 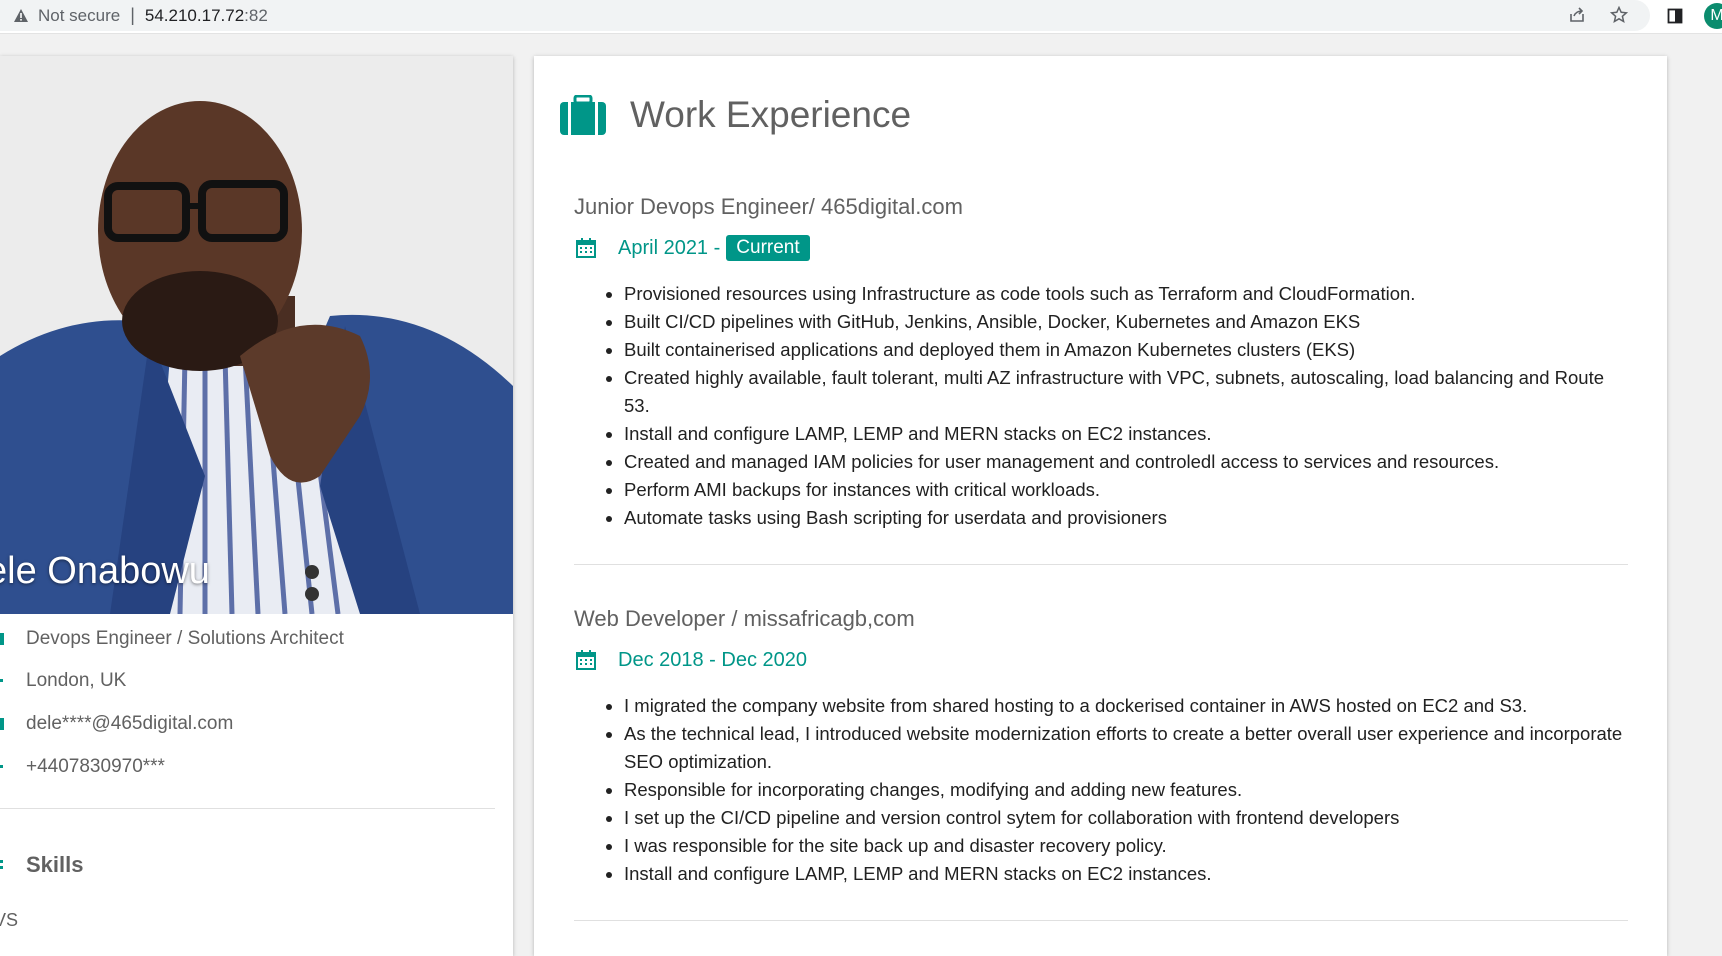 I want to click on skills-icon, so click(x=3, y=864).